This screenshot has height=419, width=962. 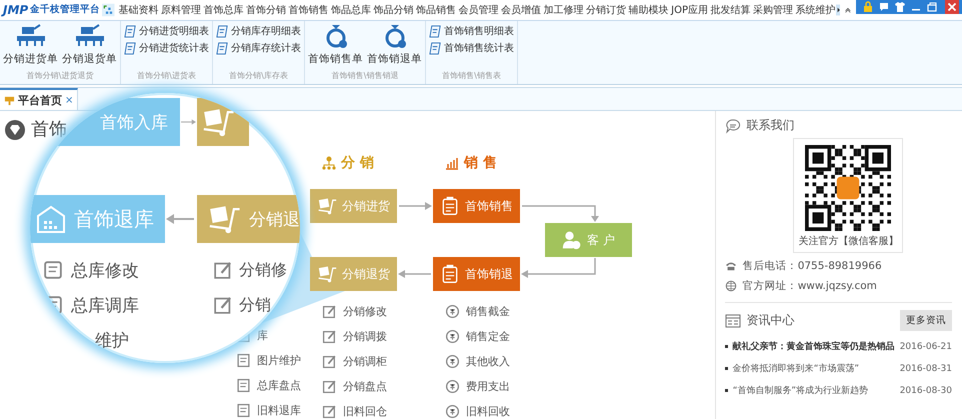 What do you see at coordinates (279, 360) in the screenshot?
I see `link-text: 图片维护` at bounding box center [279, 360].